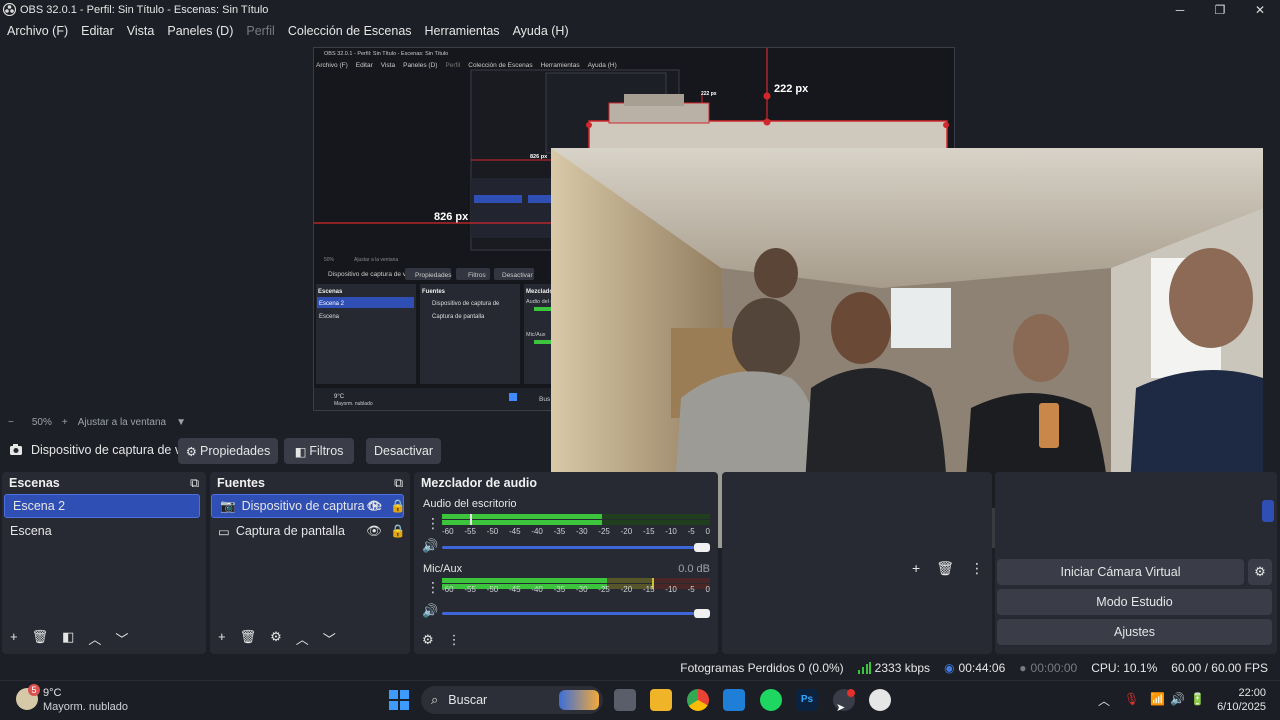  Describe the element at coordinates (260, 31) in the screenshot. I see `menu-perfil: Perfil` at that location.